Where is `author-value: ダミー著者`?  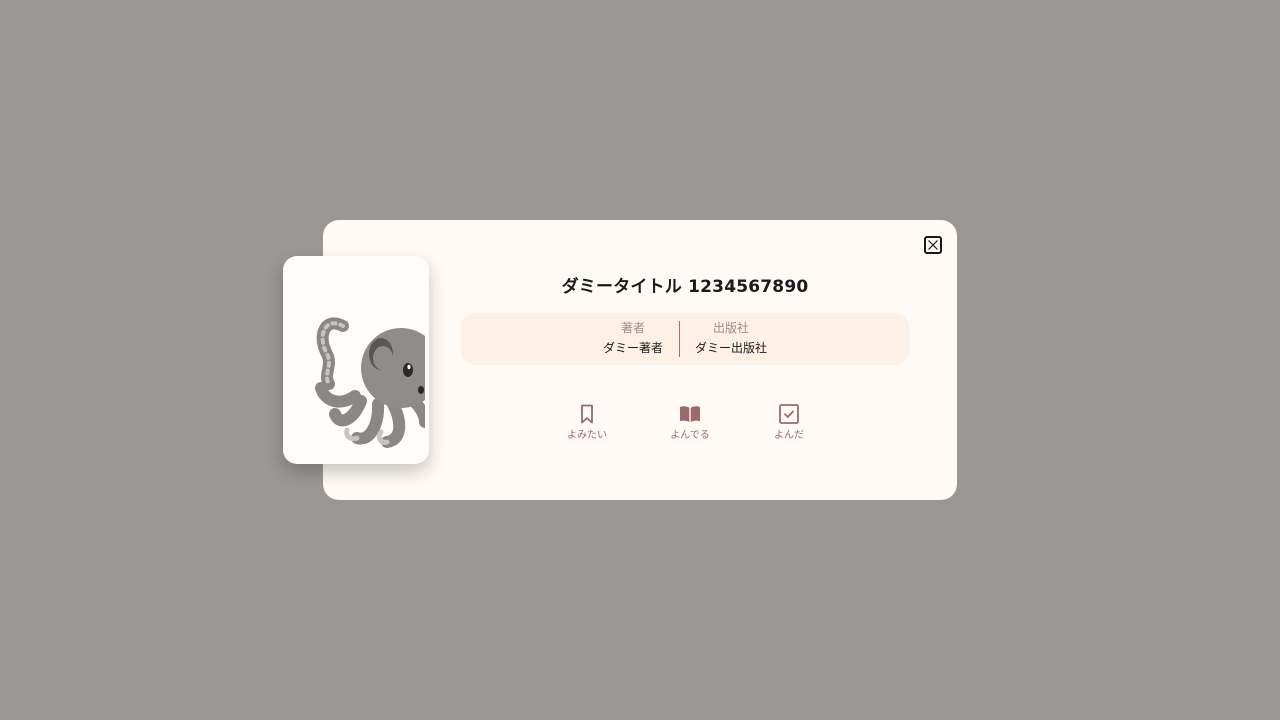 author-value: ダミー著者 is located at coordinates (632, 348).